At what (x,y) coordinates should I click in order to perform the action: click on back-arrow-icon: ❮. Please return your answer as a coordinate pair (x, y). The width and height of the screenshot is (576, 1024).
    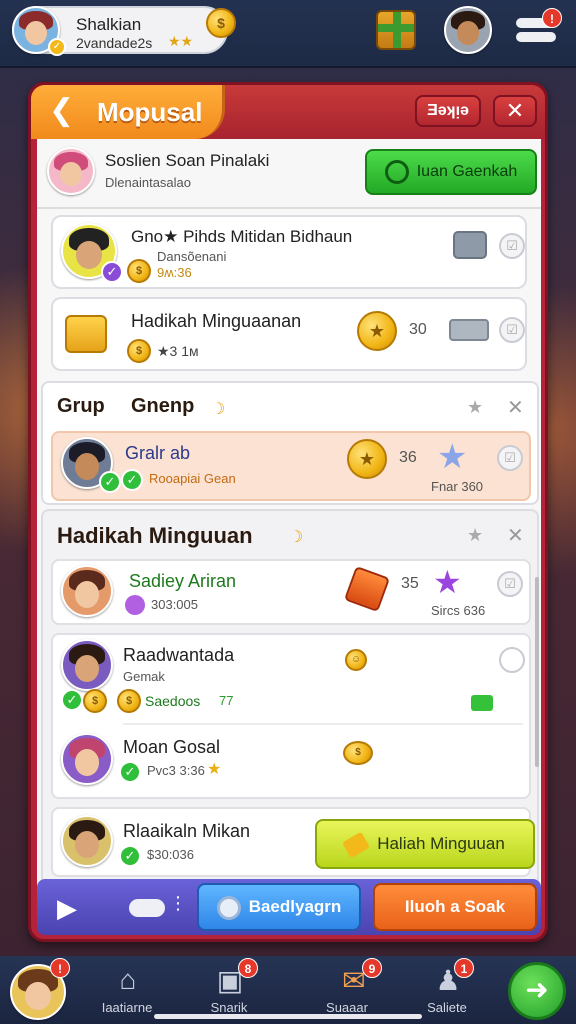
    Looking at the image, I should click on (61, 111).